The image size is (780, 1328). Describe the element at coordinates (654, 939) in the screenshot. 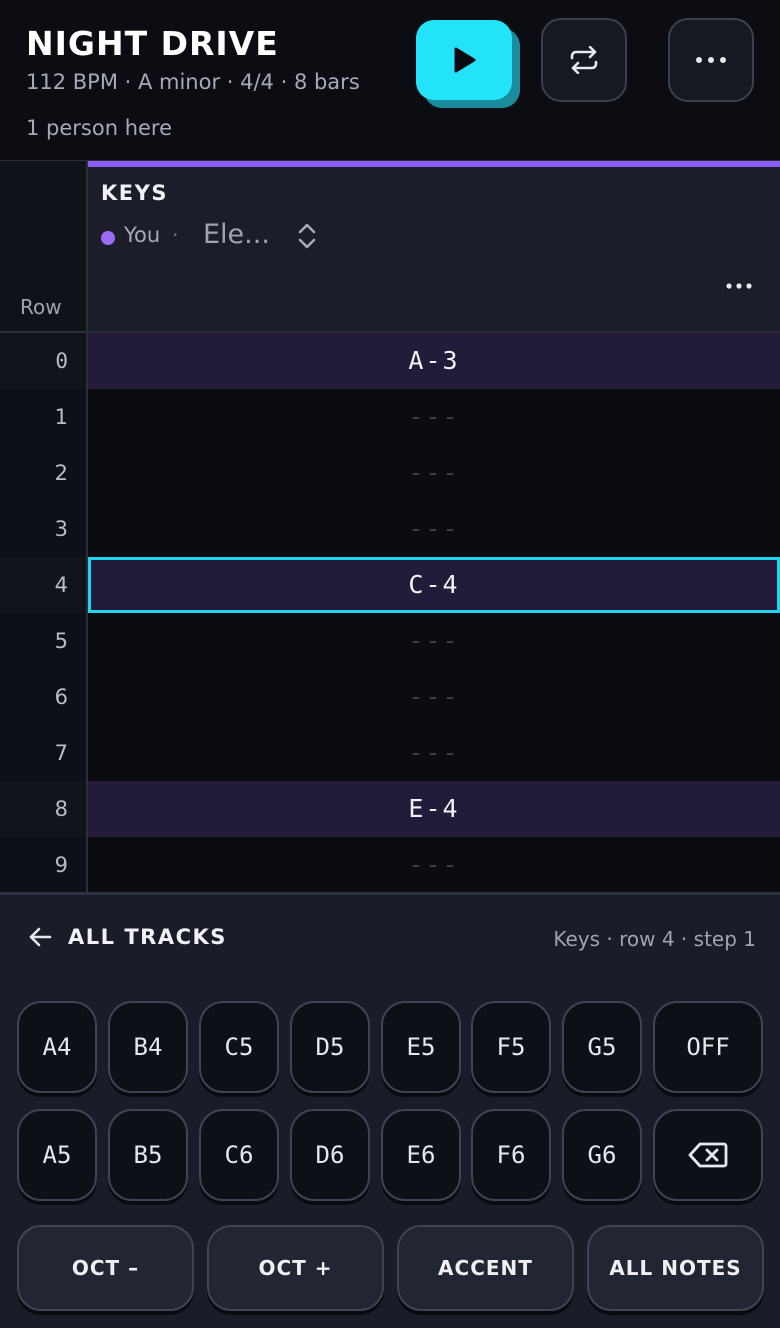

I see `cursor-position: Keys · row 4 · step 1` at that location.